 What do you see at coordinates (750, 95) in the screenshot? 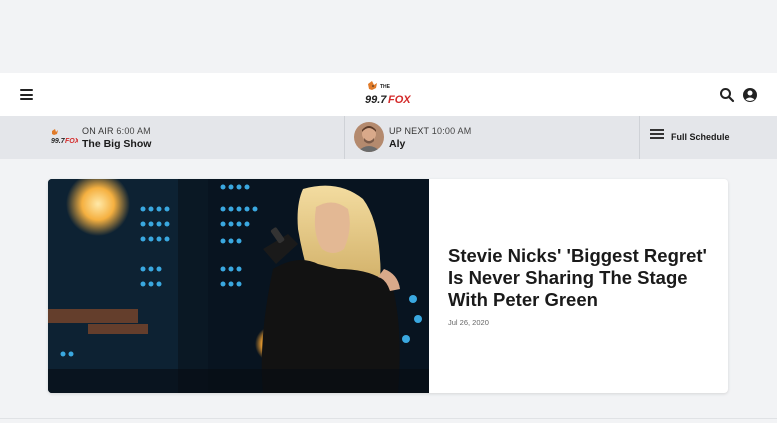
I see `user-account-icon` at bounding box center [750, 95].